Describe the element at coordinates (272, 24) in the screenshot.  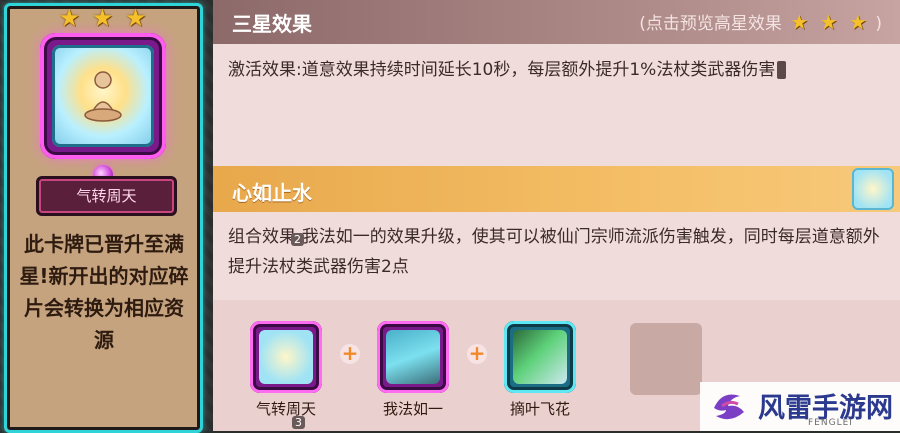
I see `three-star-title: 三星效果` at that location.